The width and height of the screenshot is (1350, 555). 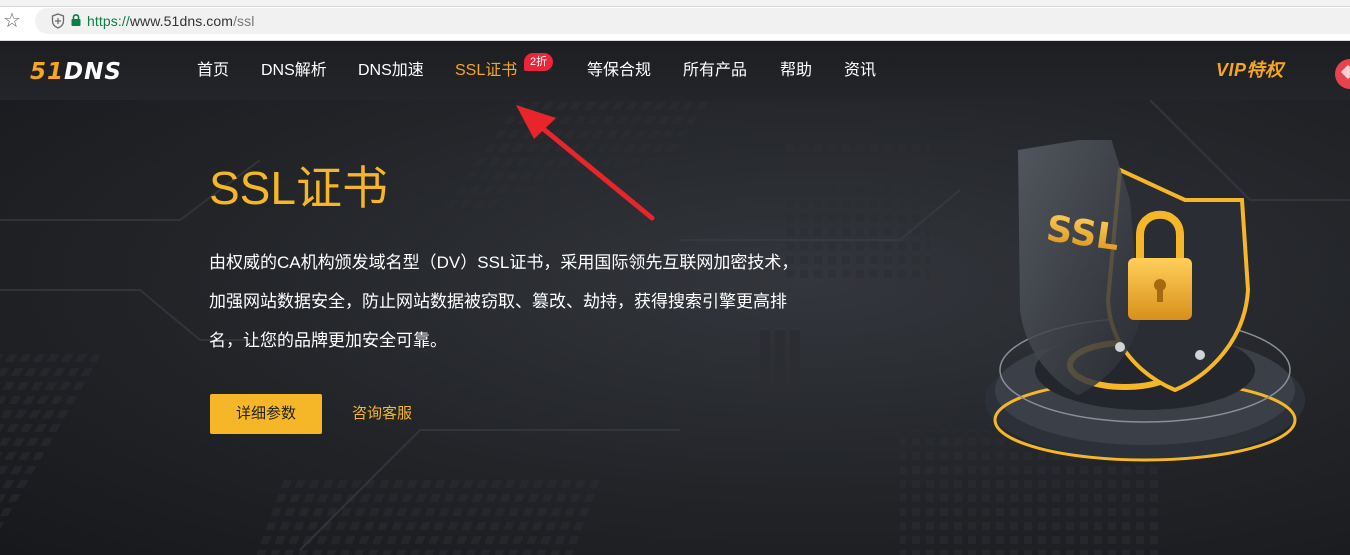 I want to click on nav-news: 资讯, so click(x=860, y=71).